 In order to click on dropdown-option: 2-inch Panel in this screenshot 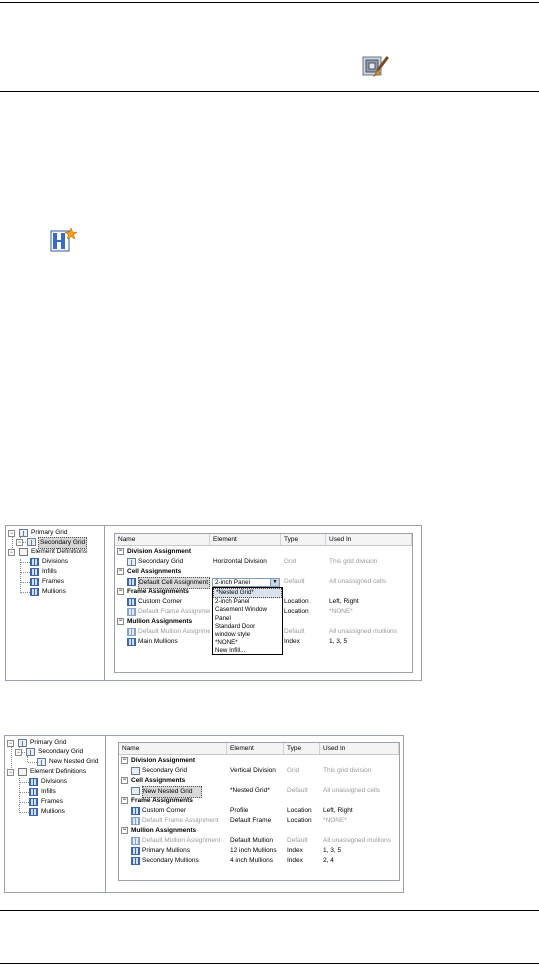, I will do `click(247, 602)`.